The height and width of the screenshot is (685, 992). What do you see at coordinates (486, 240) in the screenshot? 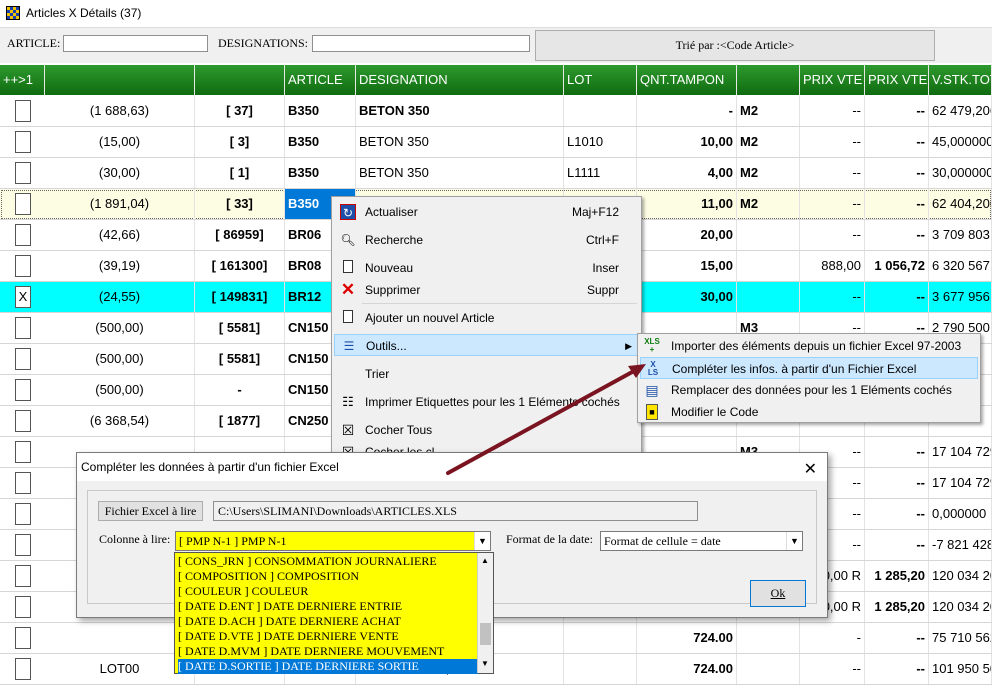
I see `menu-item-recherche: 🔍︎ Recherche Ctrl+F` at bounding box center [486, 240].